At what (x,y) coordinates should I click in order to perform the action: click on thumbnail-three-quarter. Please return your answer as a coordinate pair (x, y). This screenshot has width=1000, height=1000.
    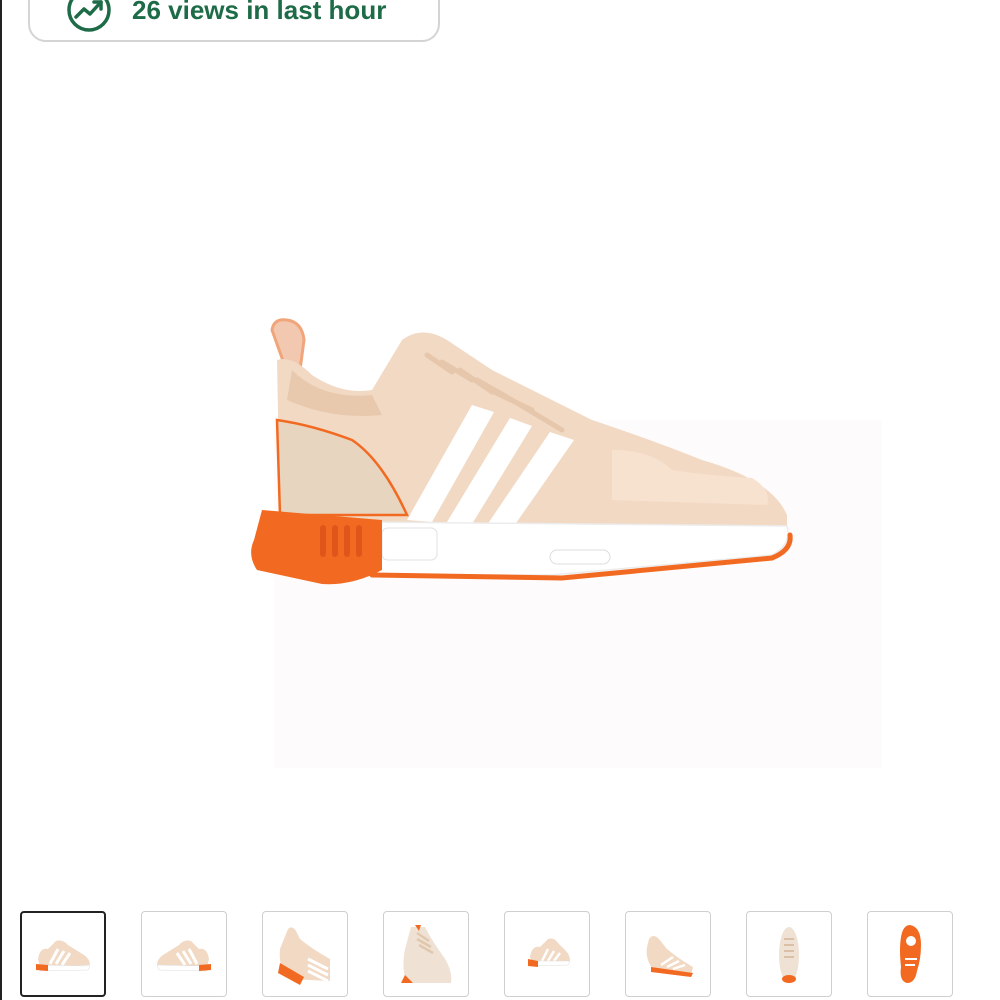
    Looking at the image, I should click on (668, 954).